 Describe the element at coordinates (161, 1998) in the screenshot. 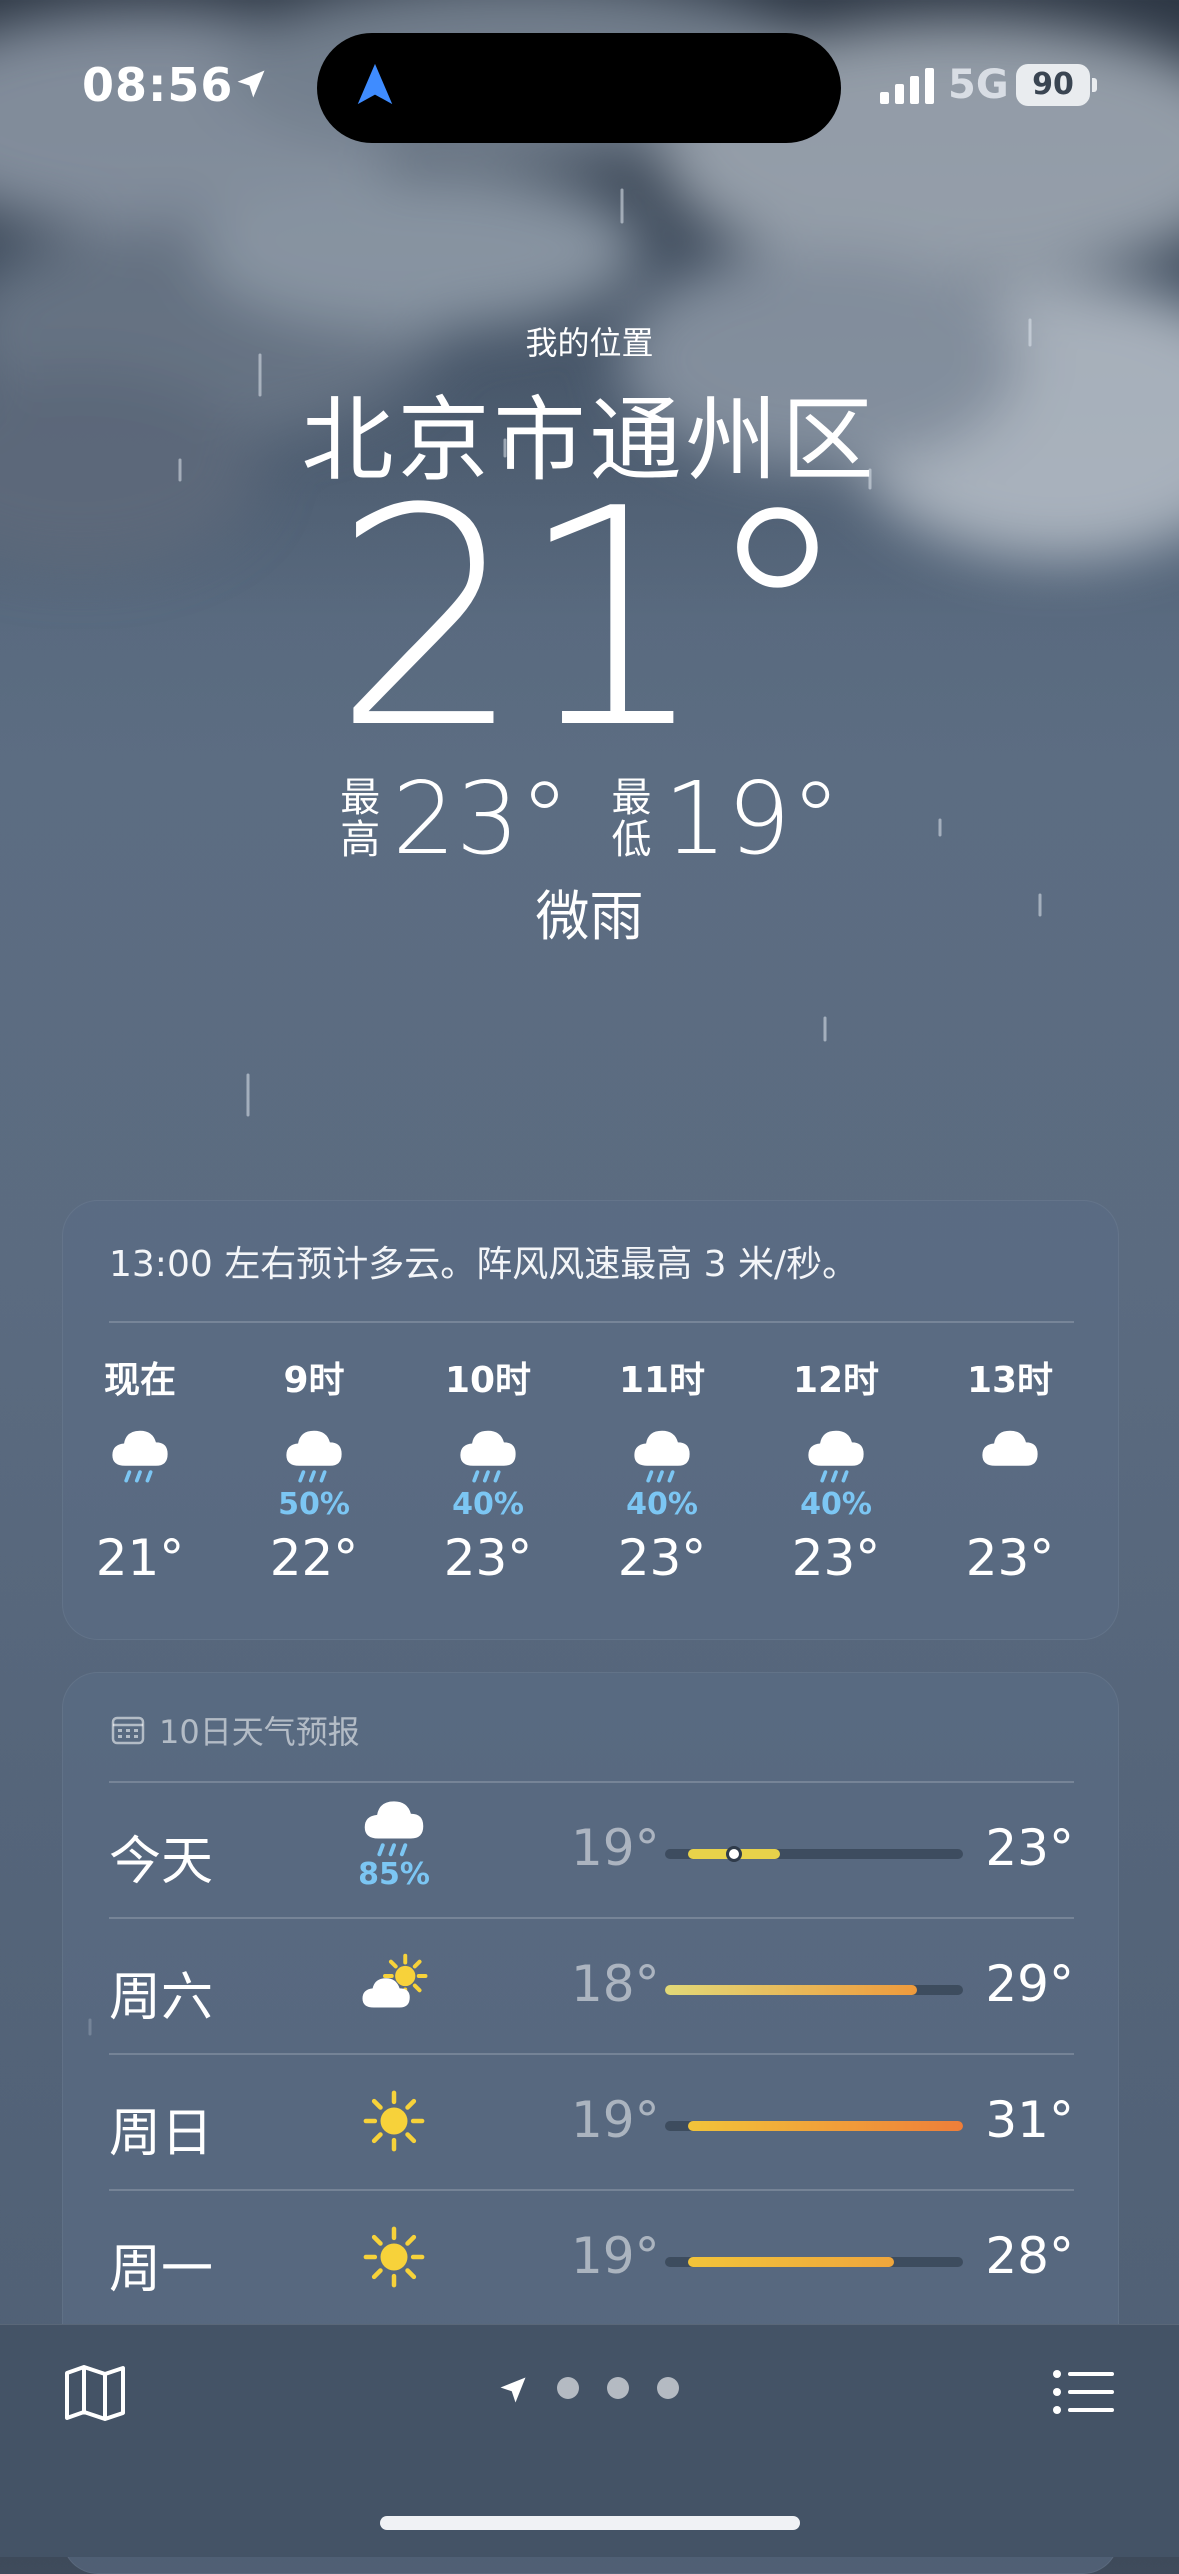

I see `day-name: 周六` at that location.